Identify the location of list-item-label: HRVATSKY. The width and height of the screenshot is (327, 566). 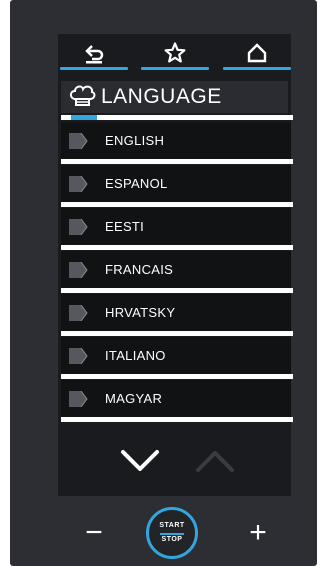
(140, 312).